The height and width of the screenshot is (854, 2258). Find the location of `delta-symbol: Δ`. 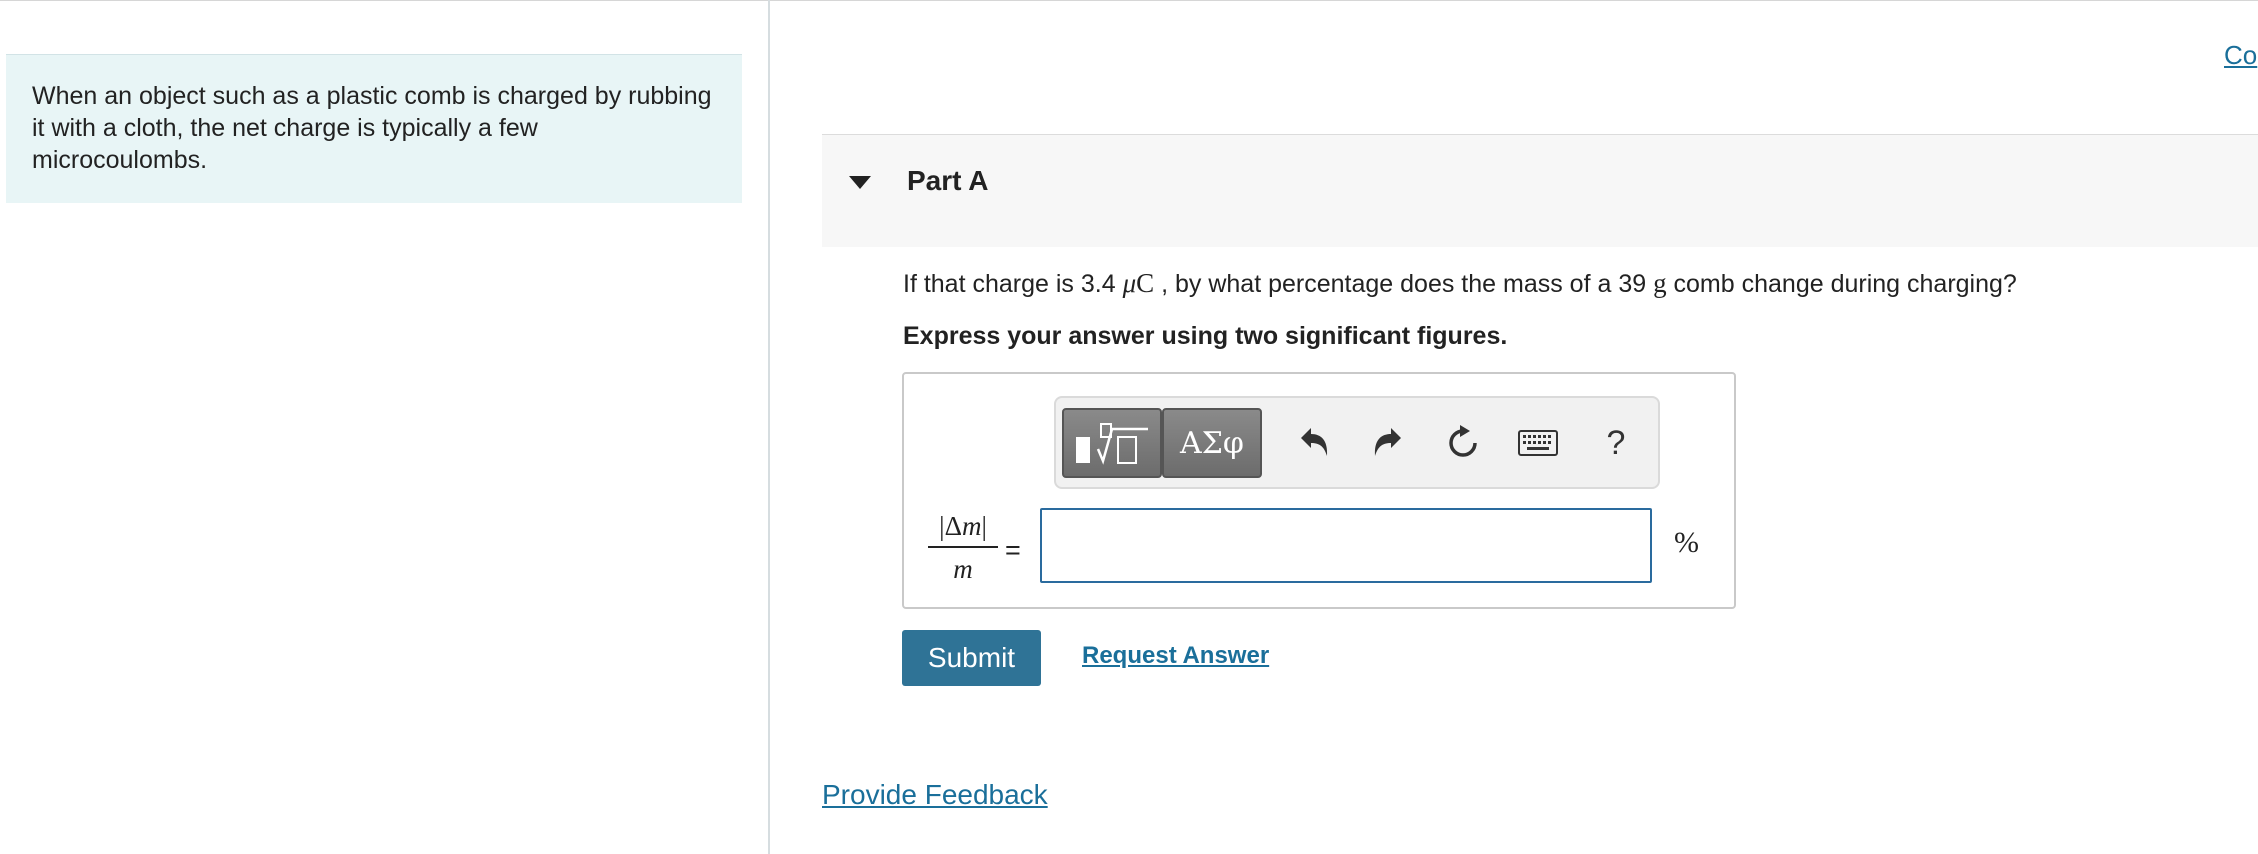

delta-symbol: Δ is located at coordinates (953, 526).